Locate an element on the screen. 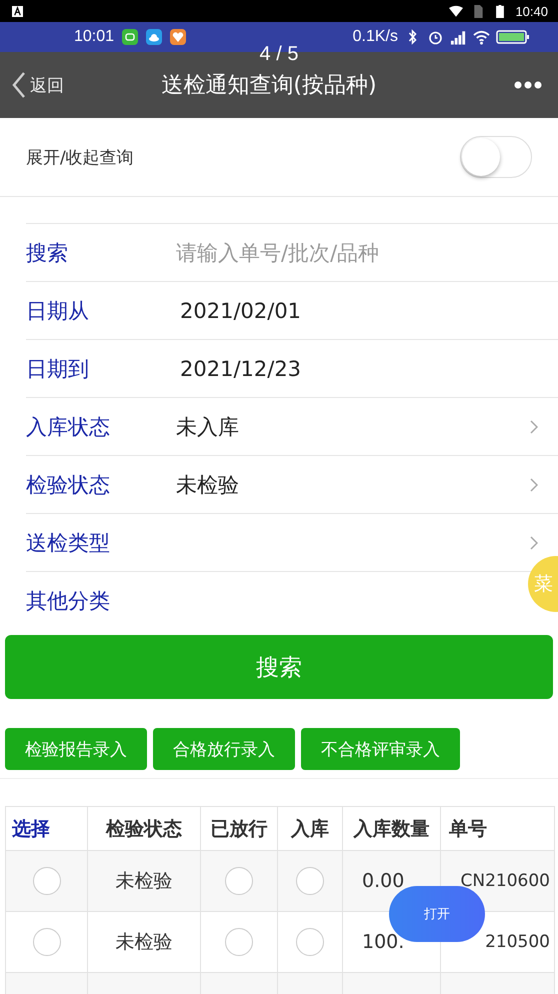 The width and height of the screenshot is (558, 994). cloud-app-icon is located at coordinates (154, 37).